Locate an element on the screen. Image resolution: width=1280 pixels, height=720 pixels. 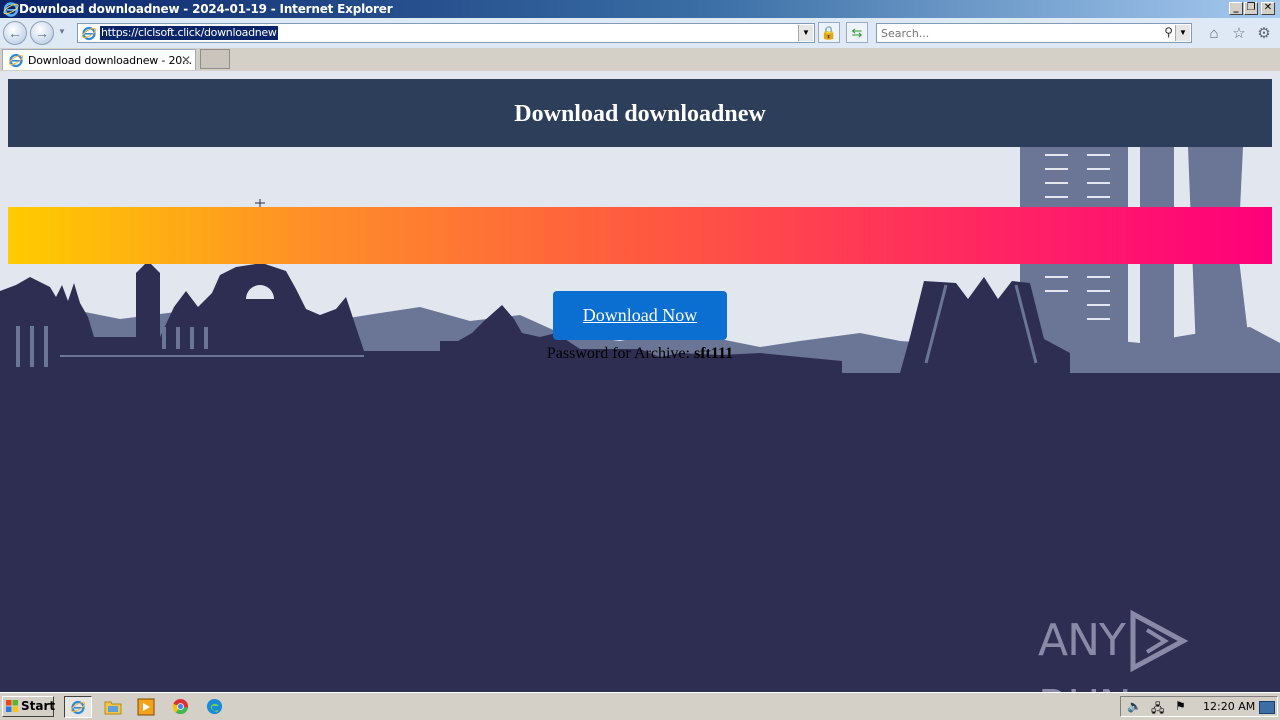
folder-icon is located at coordinates (113, 708).